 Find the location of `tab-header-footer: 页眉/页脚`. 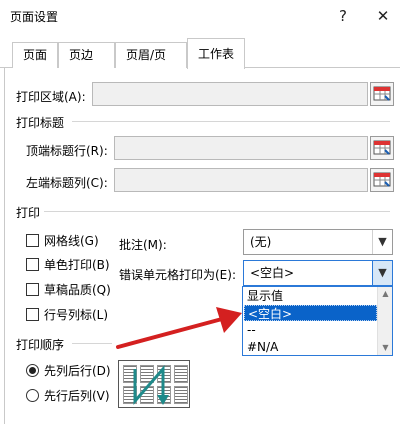

tab-header-footer: 页眉/页脚 is located at coordinates (151, 64).